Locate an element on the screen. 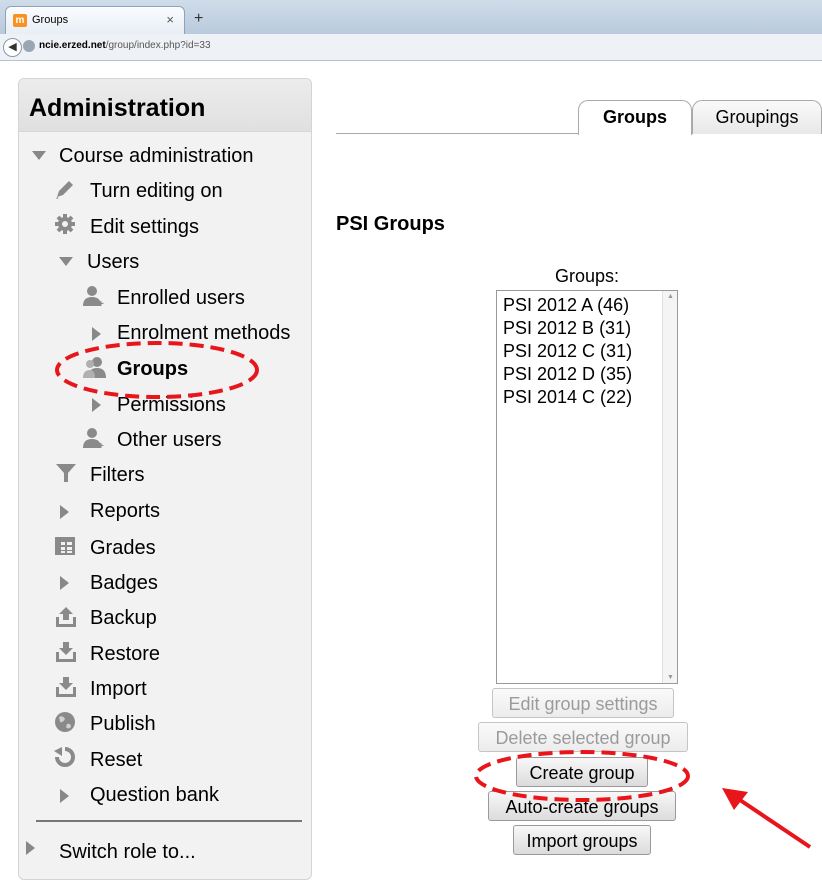 This screenshot has width=822, height=880. nav-turn-editing-on: Turn editing on is located at coordinates (156, 191).